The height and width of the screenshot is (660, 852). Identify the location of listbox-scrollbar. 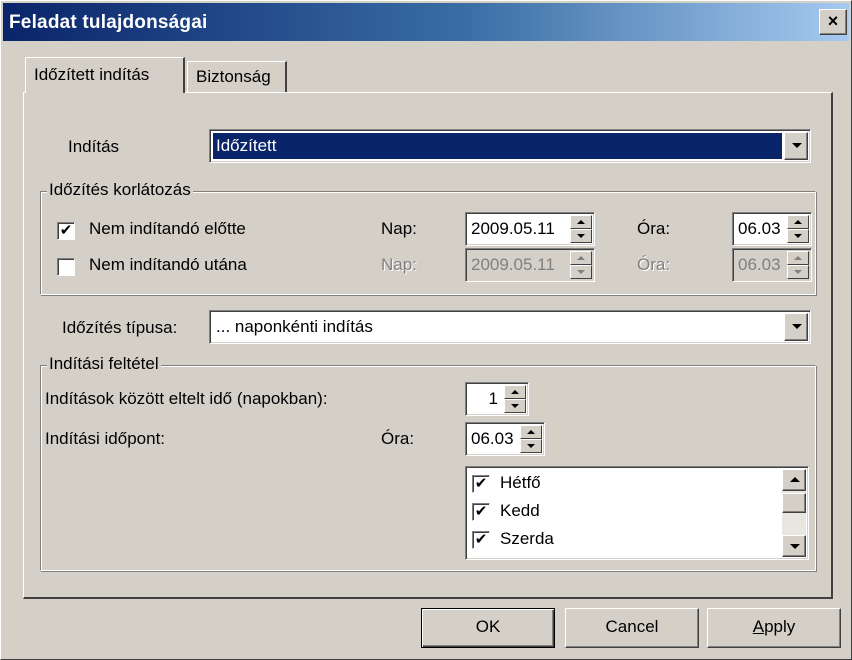
(794, 513).